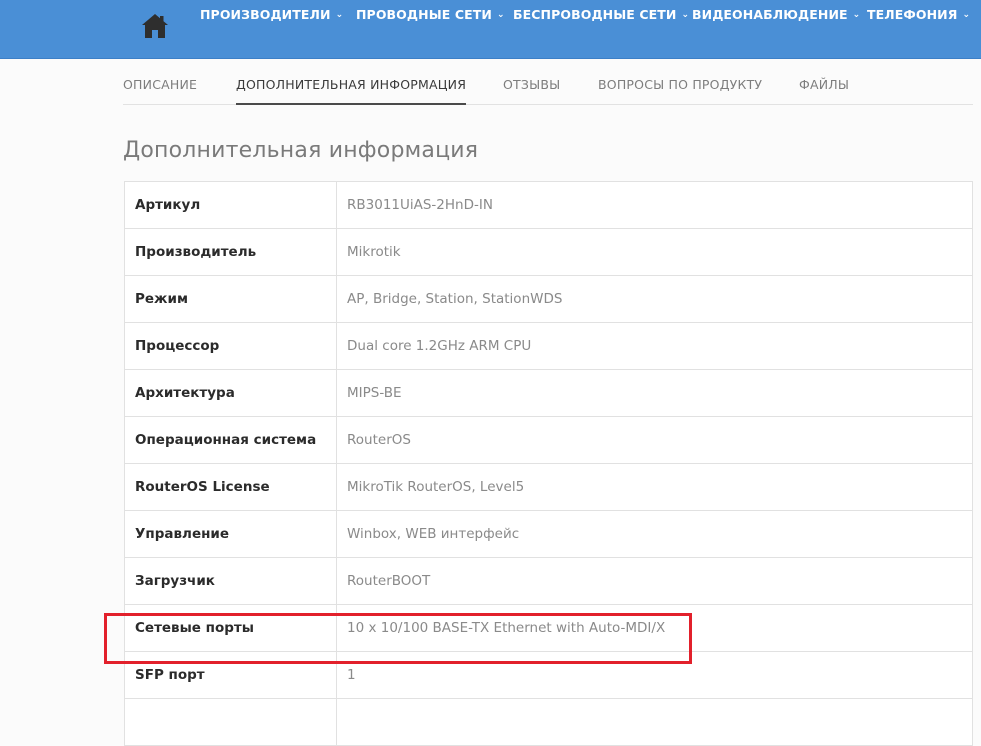  I want to click on nav-item-wireless-networks: БЕСПРОВОДНЫЕ СЕТИ ⌄, so click(601, 14).